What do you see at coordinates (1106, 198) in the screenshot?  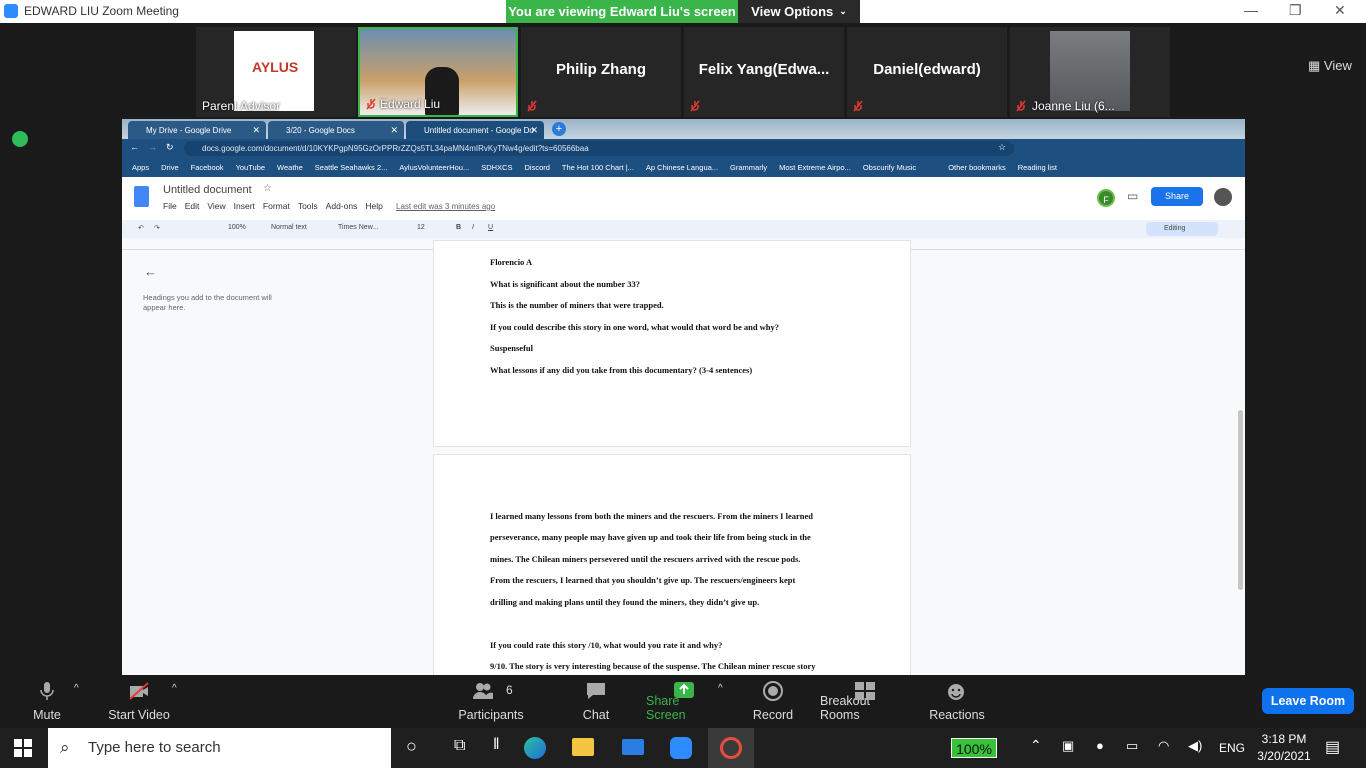 I see `collaborator-avatar: F` at bounding box center [1106, 198].